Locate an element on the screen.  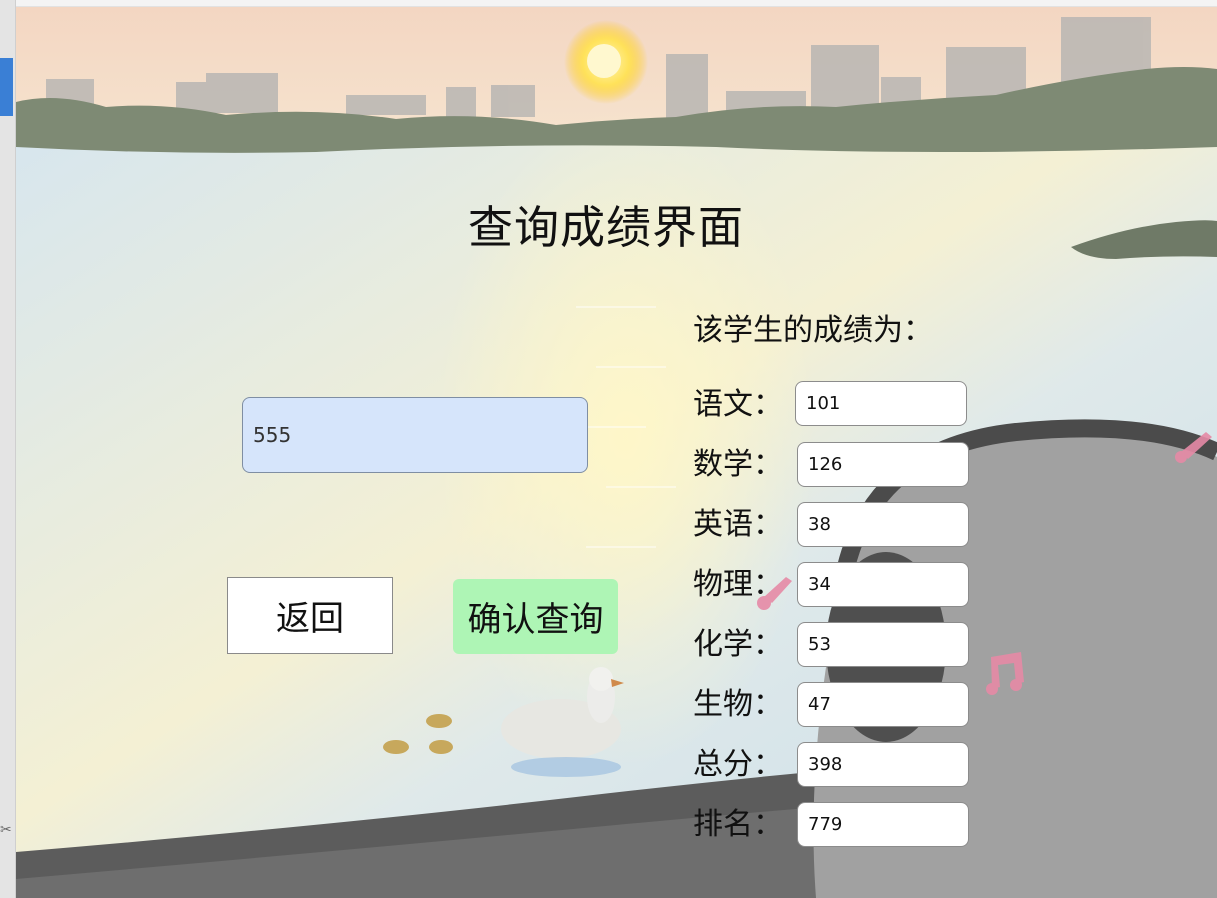
back-button: 返回 is located at coordinates (310, 615).